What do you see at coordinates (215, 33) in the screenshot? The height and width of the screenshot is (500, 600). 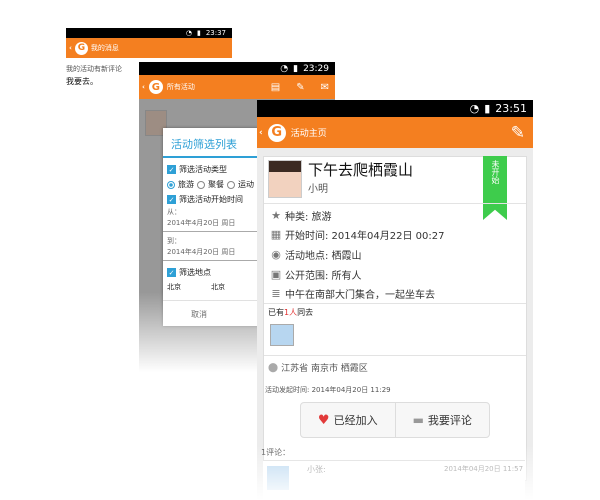 I see `clock: 23:37` at bounding box center [215, 33].